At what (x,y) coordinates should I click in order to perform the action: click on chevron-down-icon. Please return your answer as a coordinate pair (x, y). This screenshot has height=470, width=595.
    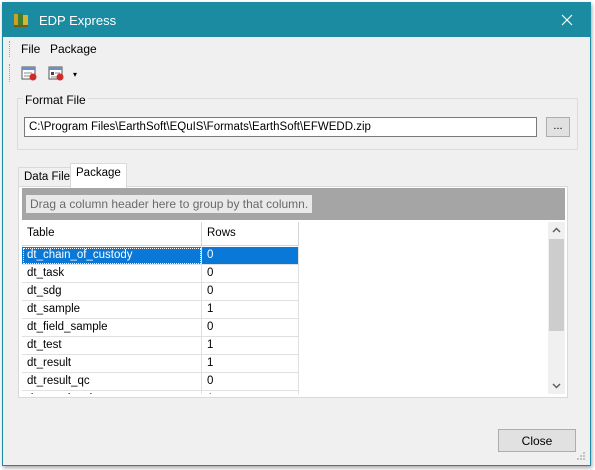
    Looking at the image, I should click on (556, 386).